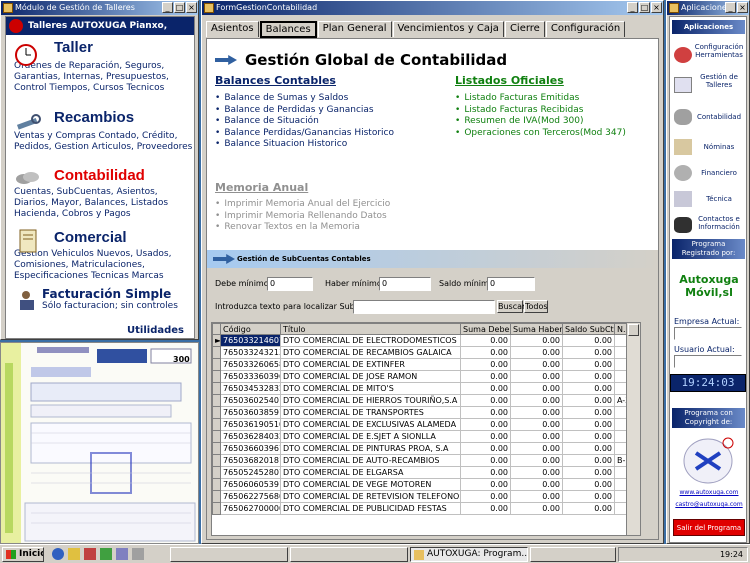 This screenshot has height=563, width=750. Describe the element at coordinates (405, 284) in the screenshot. I see `haber-min-input: 0` at that location.